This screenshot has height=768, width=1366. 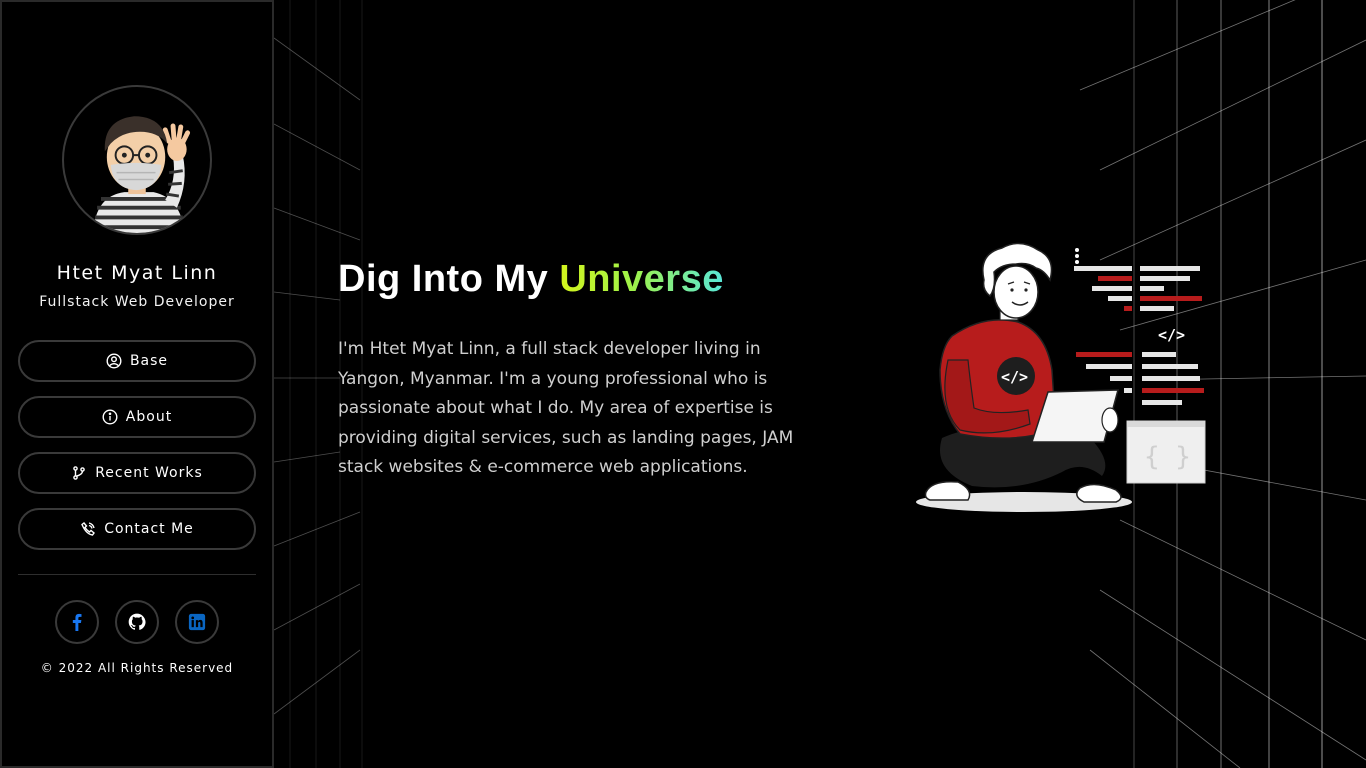 What do you see at coordinates (449, 279) in the screenshot?
I see `hero-title-main: Dig Into My` at bounding box center [449, 279].